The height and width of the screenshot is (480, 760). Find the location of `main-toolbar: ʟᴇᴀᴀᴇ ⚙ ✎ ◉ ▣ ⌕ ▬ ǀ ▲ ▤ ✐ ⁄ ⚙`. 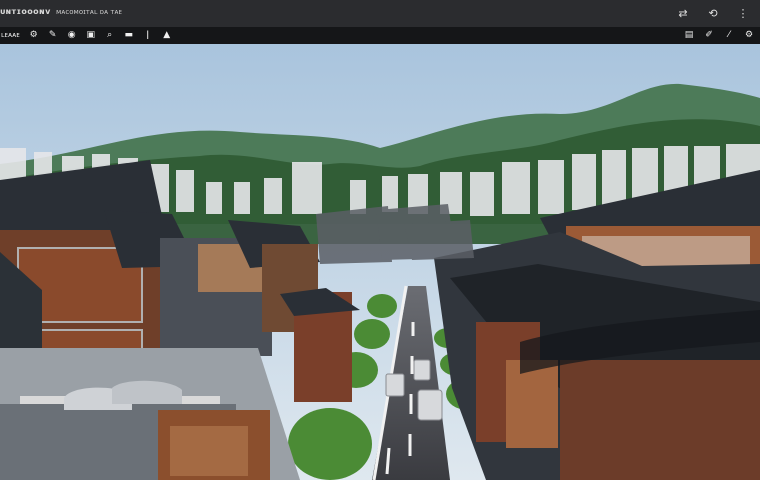

main-toolbar: ʟᴇᴀᴀᴇ ⚙ ✎ ◉ ▣ ⌕ ▬ ǀ ▲ ▤ ✐ ⁄ ⚙ is located at coordinates (380, 35).